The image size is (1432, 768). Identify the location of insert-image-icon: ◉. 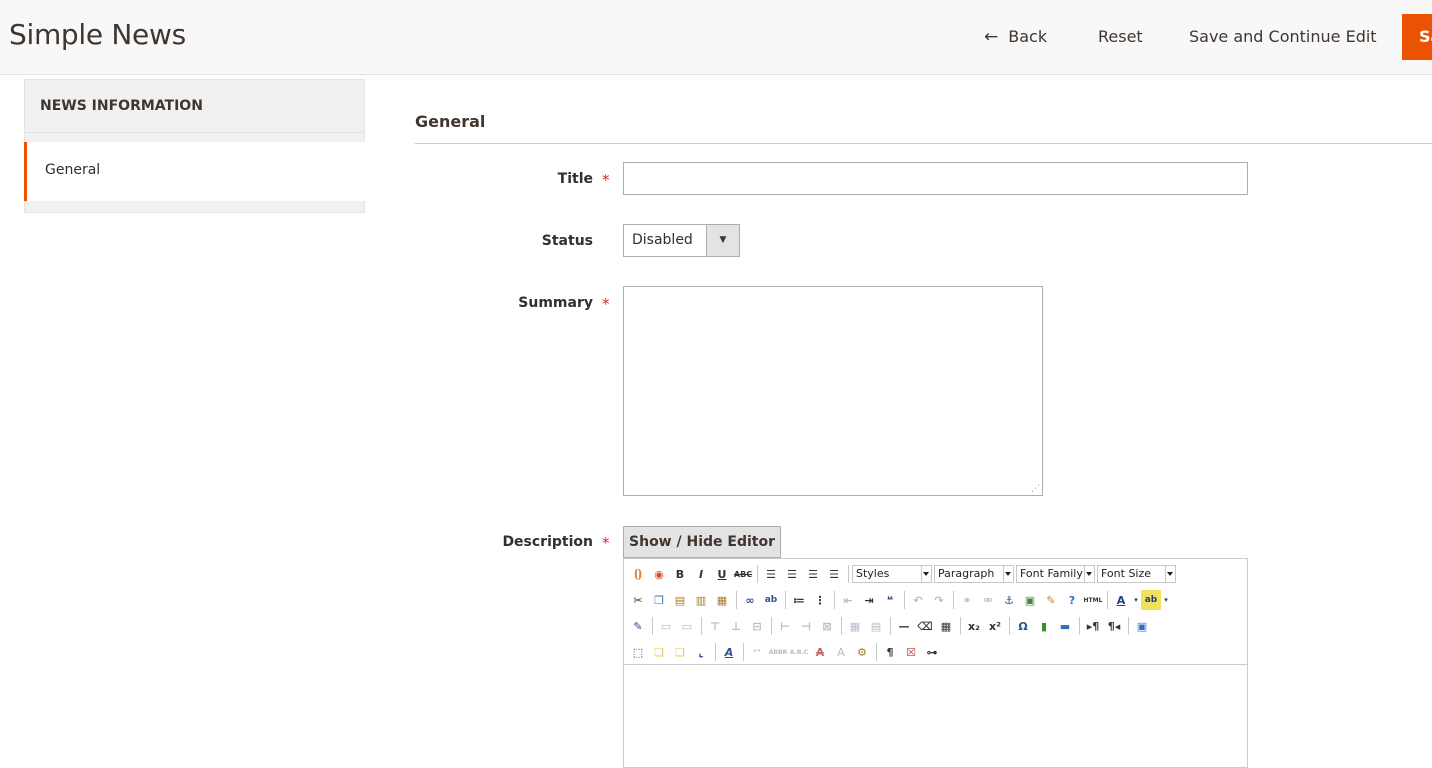
(659, 574).